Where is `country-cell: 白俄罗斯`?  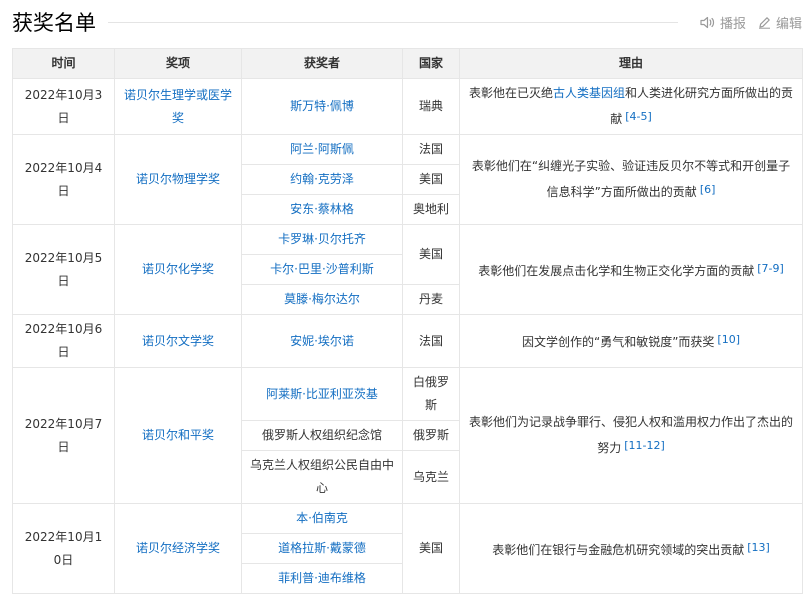
country-cell: 白俄罗斯 is located at coordinates (431, 394).